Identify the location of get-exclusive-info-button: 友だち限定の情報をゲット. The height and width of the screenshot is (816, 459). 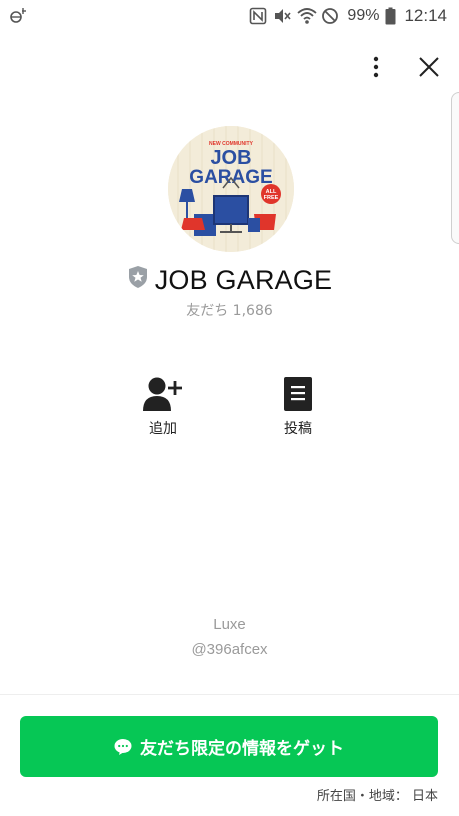
(229, 746).